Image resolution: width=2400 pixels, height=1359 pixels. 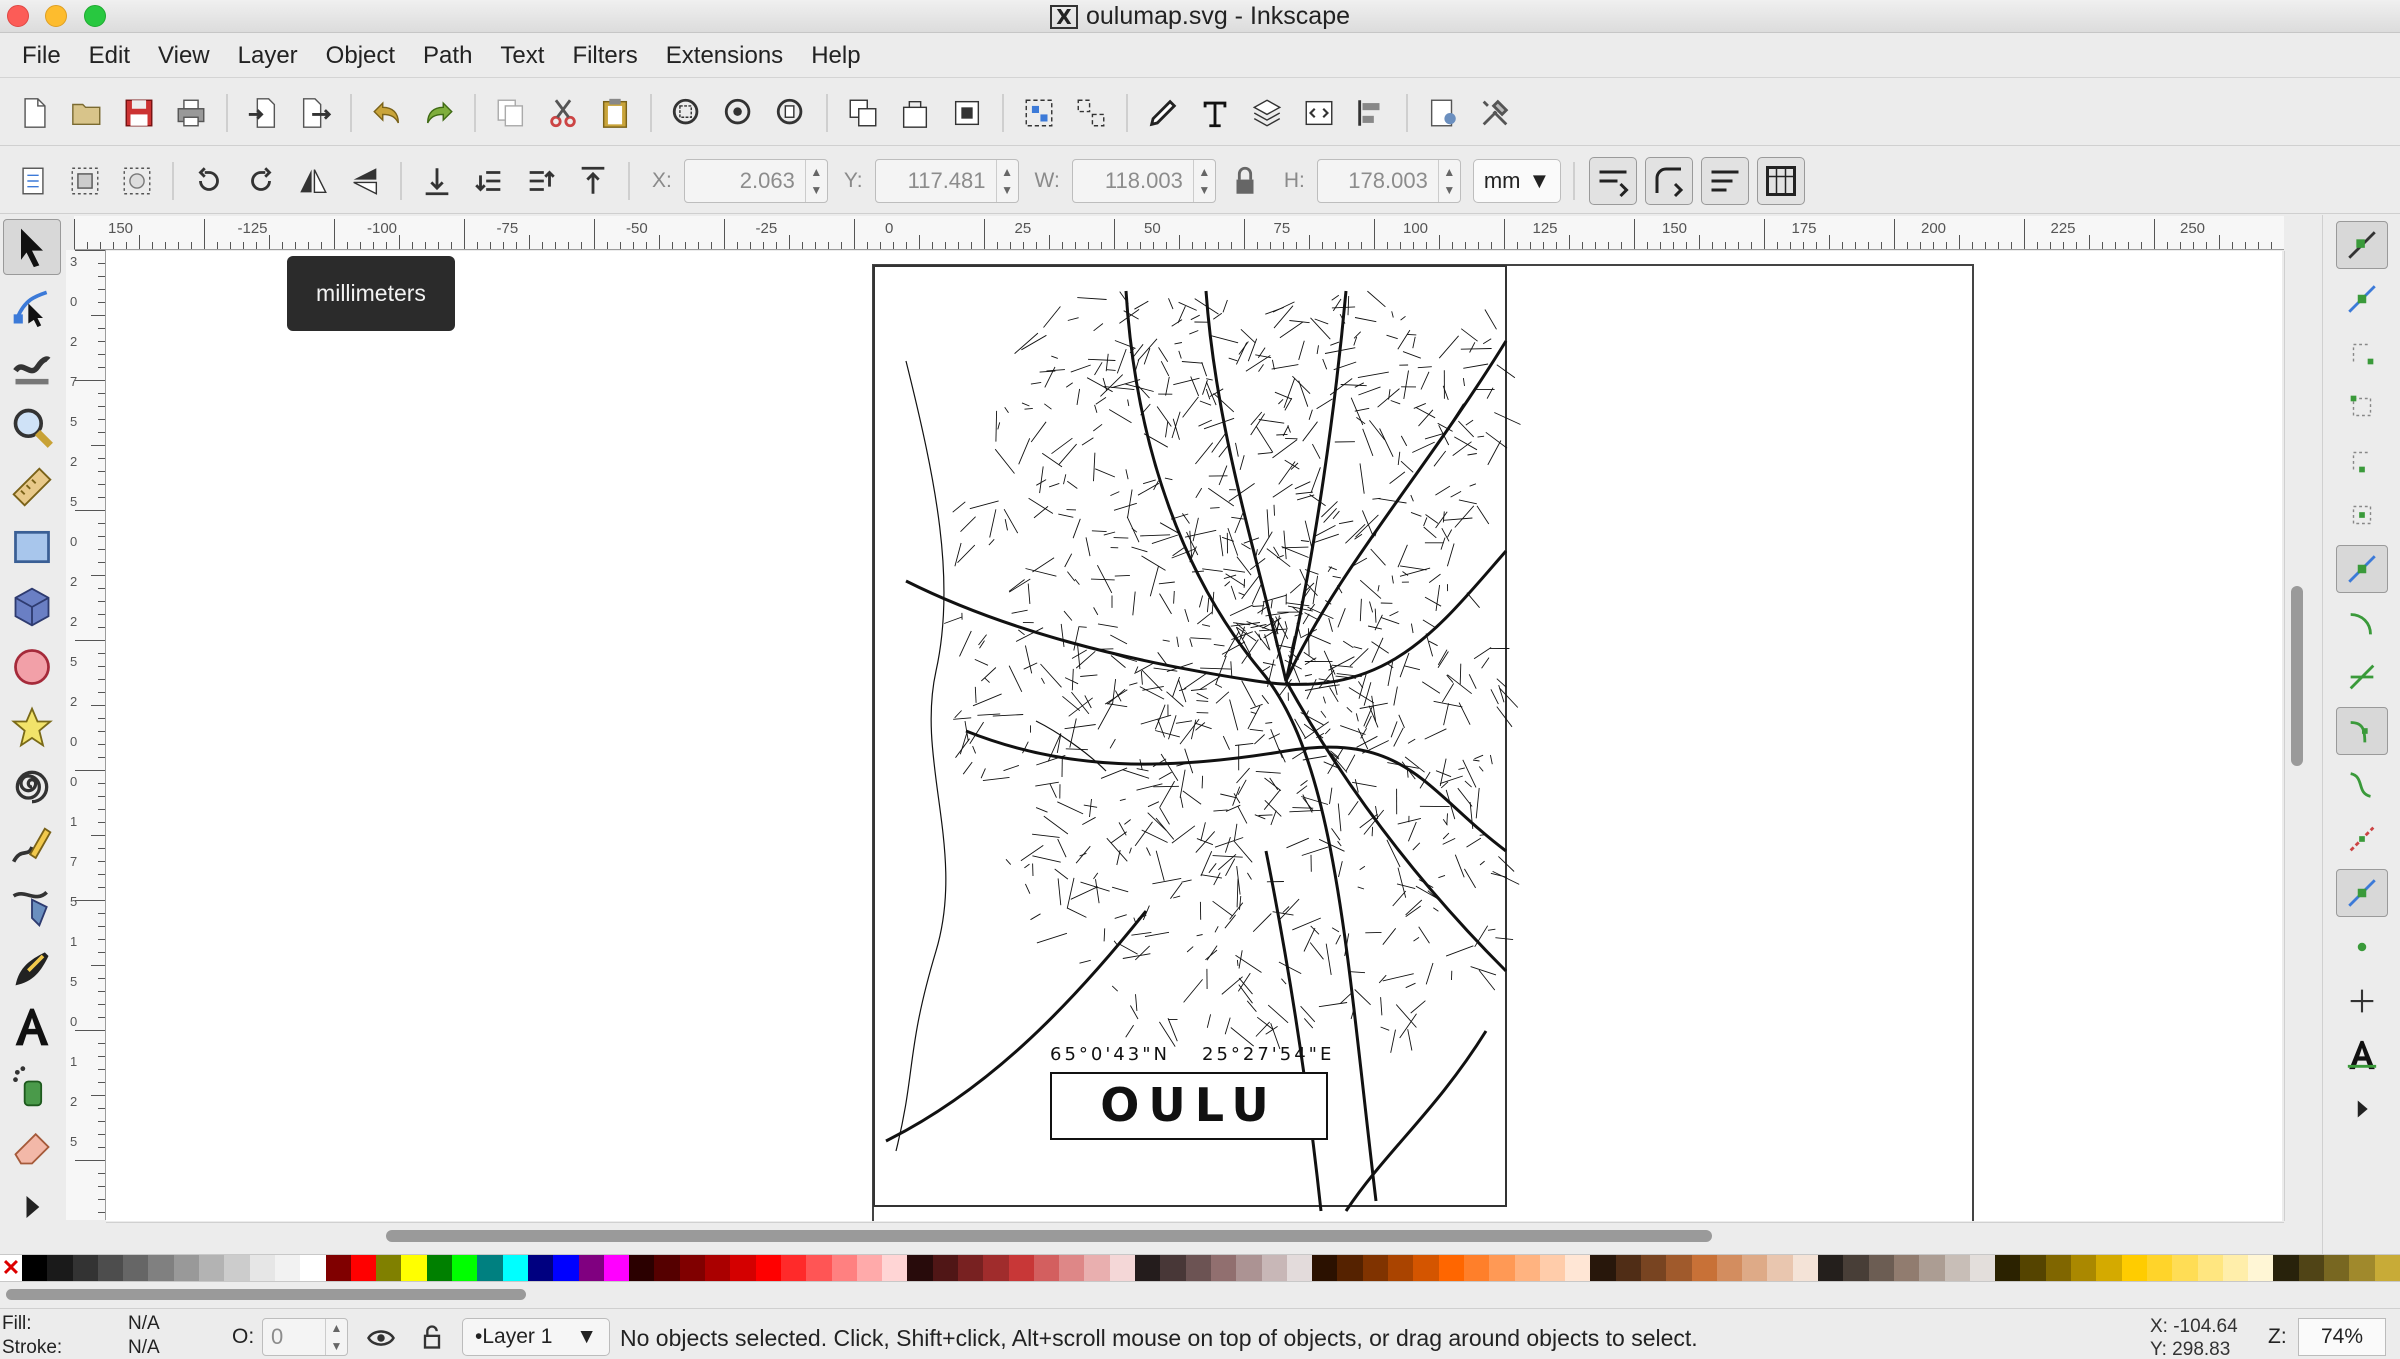 What do you see at coordinates (1517, 180) in the screenshot?
I see `unit-dropdown: mm ▼` at bounding box center [1517, 180].